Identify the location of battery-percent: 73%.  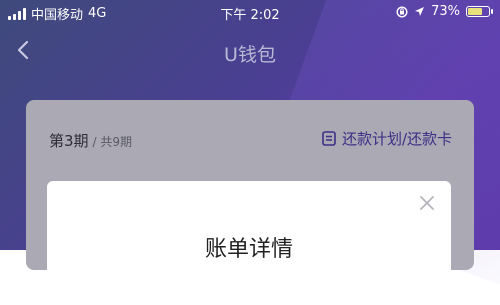
(445, 11).